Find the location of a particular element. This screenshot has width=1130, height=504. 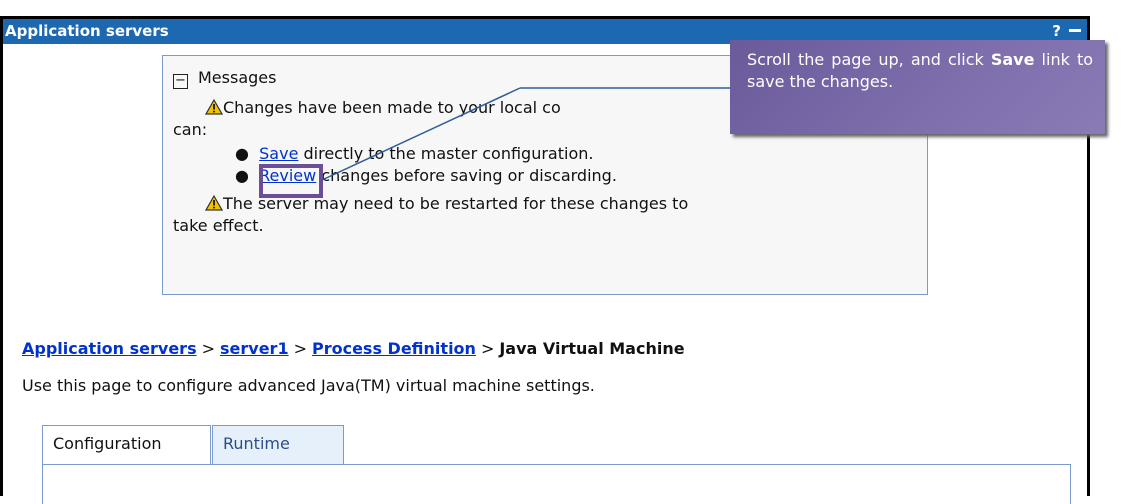

callout-save-bold: Save is located at coordinates (1012, 59).